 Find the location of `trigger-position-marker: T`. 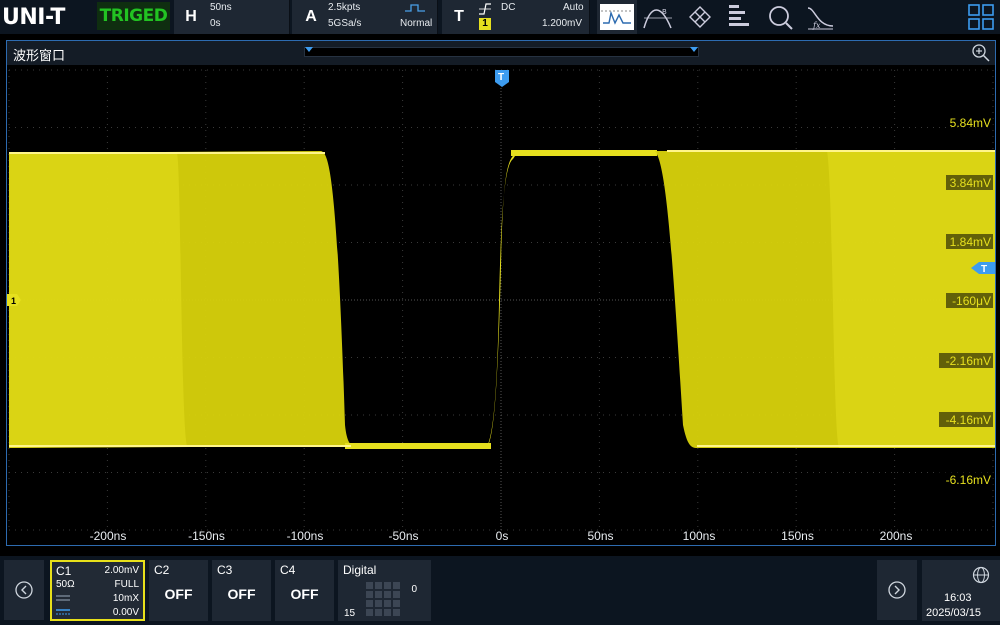

trigger-position-marker: T is located at coordinates (502, 78).